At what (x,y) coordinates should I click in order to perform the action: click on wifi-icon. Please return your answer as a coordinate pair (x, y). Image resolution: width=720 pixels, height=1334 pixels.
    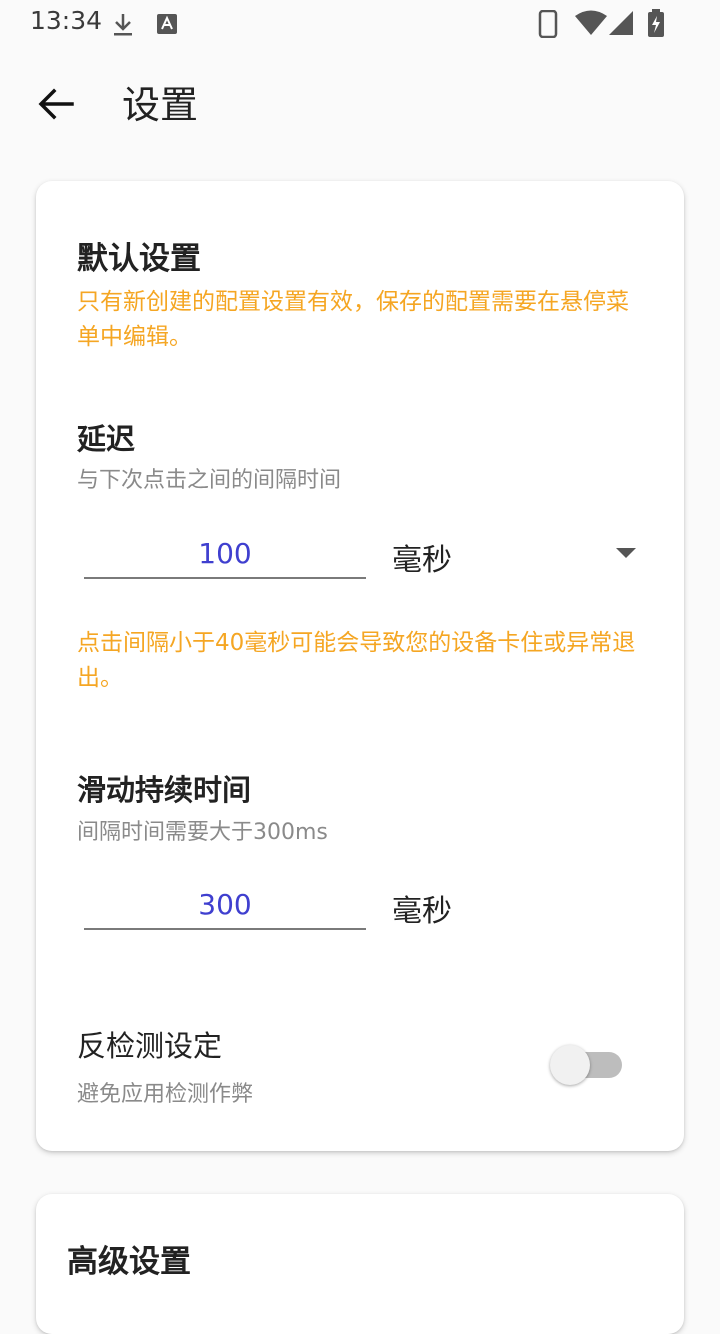
    Looking at the image, I should click on (591, 22).